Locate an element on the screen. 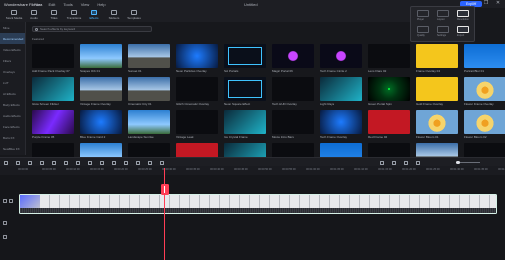  effect-card: Red Frame 02 is located at coordinates (389, 124).